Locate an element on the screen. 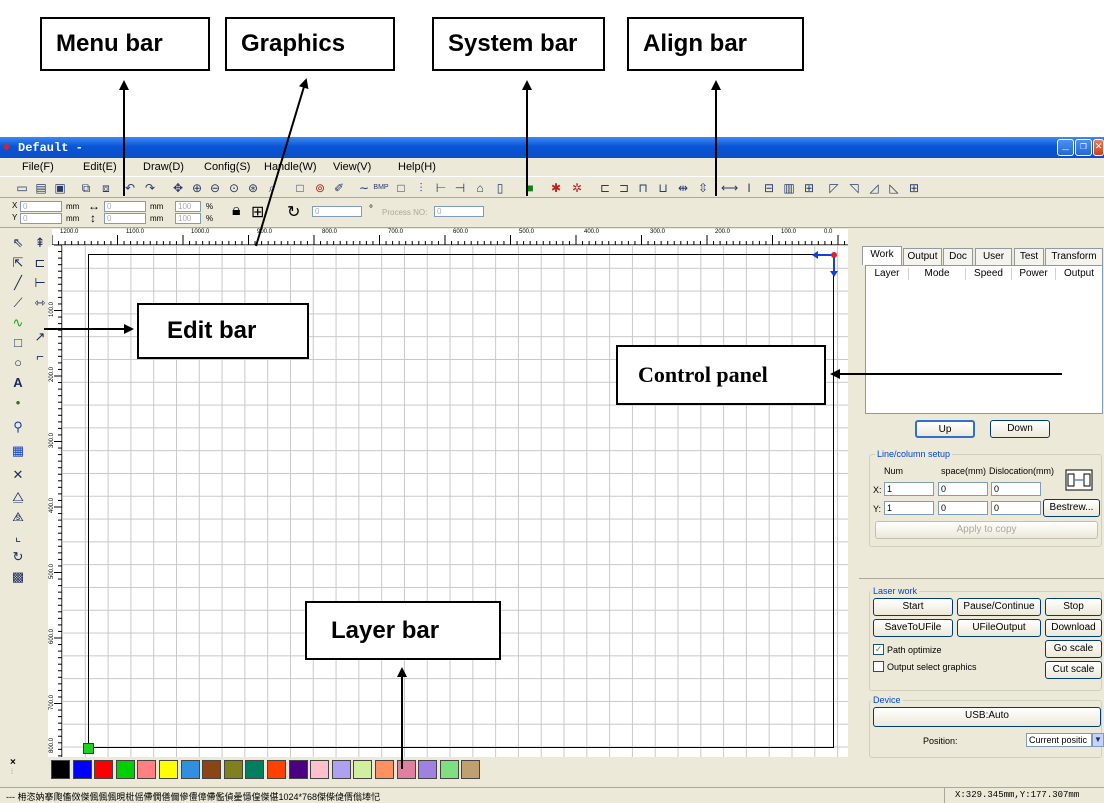 The height and width of the screenshot is (803, 1104). center-icon: ⊞ is located at coordinates (914, 188).